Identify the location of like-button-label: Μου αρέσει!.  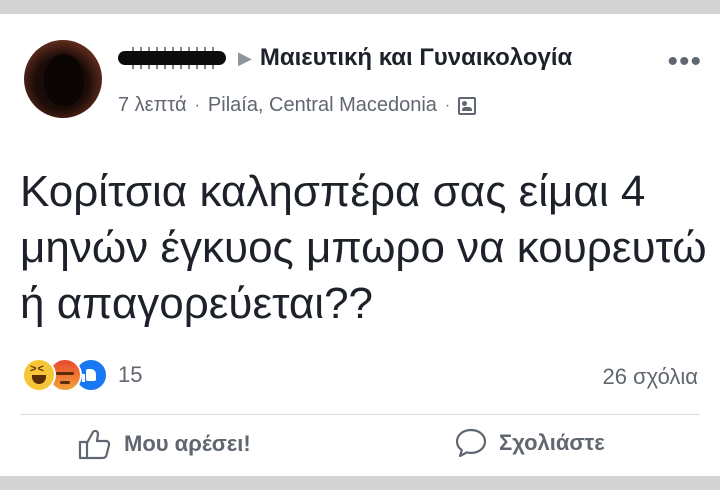
(187, 443).